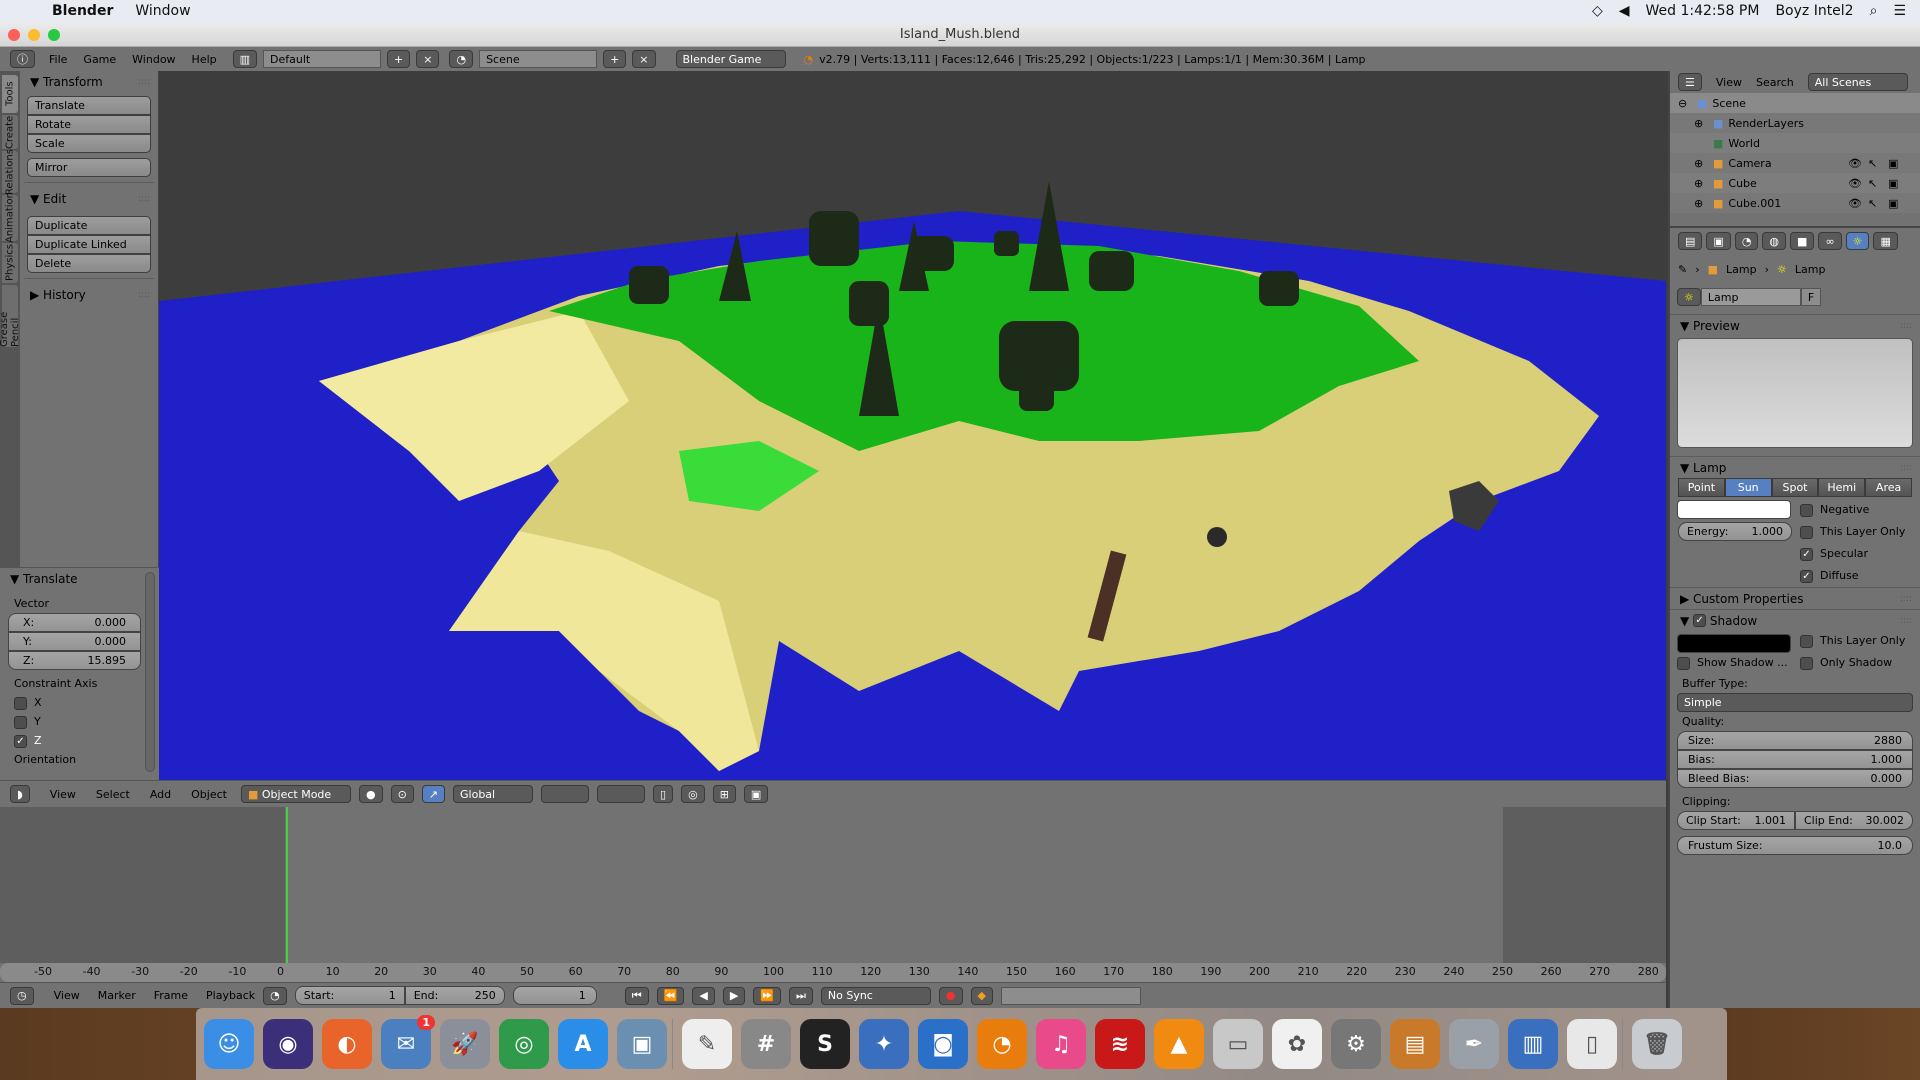  What do you see at coordinates (10, 316) in the screenshot?
I see `tab-grease-pencil: Grease Pencil` at bounding box center [10, 316].